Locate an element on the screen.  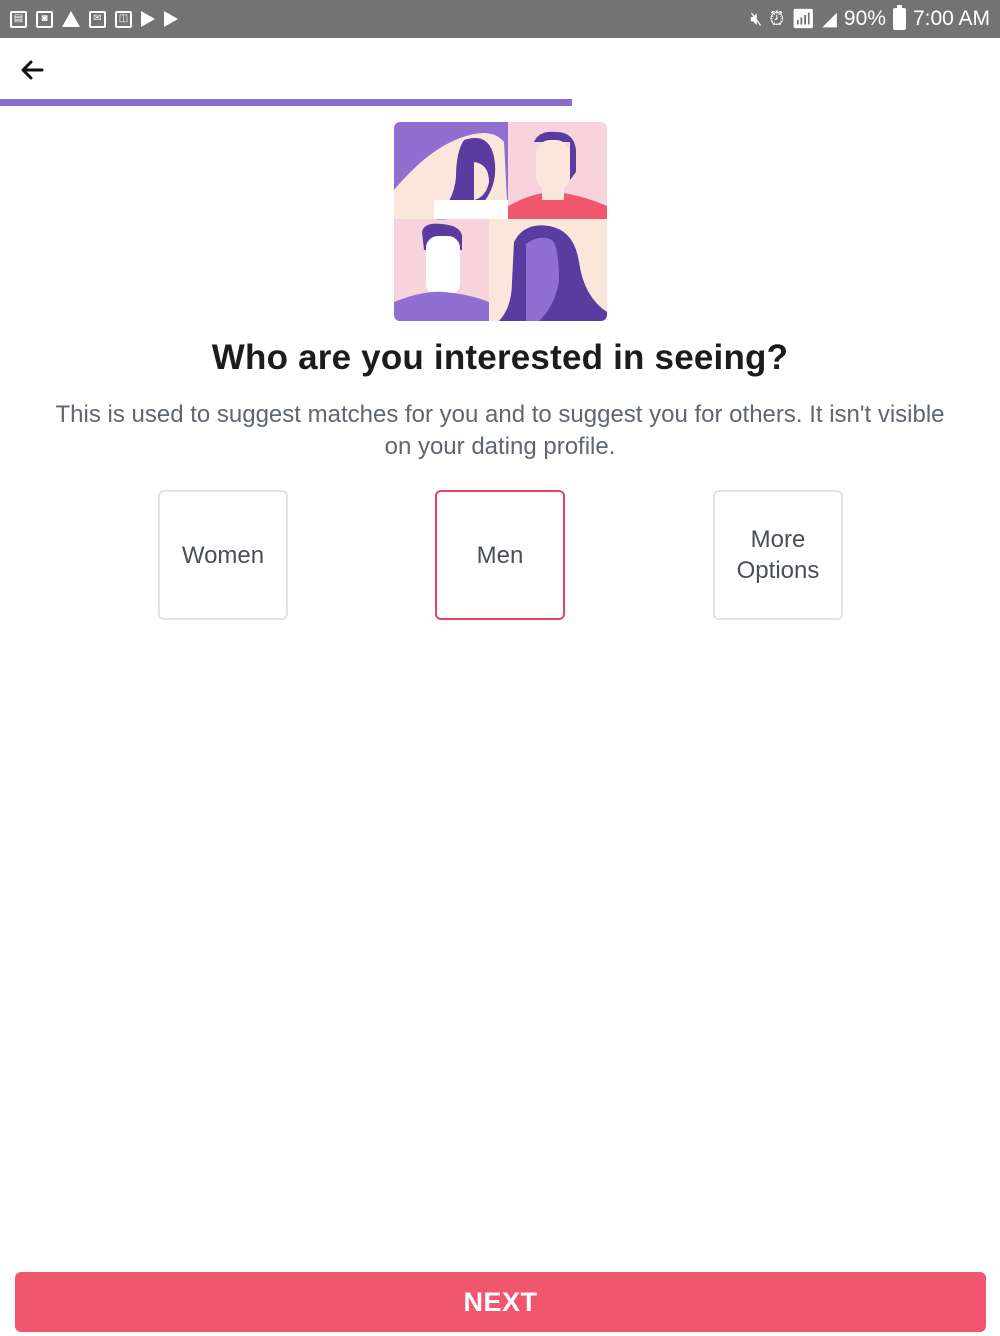
signal-icon: ◢ is located at coordinates (829, 19).